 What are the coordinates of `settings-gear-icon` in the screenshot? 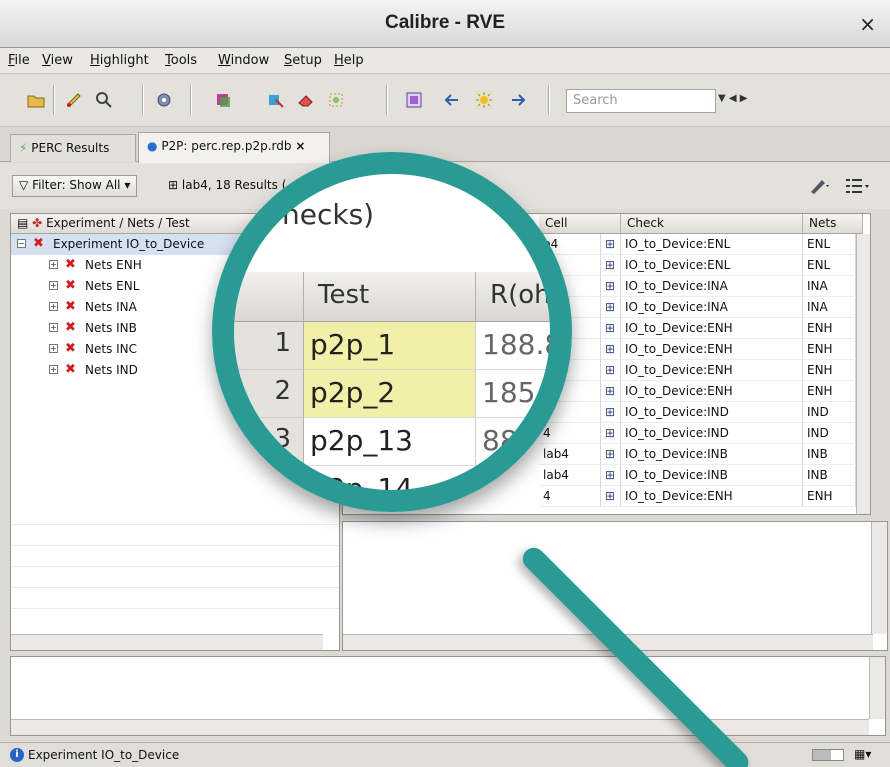 It's located at (164, 100).